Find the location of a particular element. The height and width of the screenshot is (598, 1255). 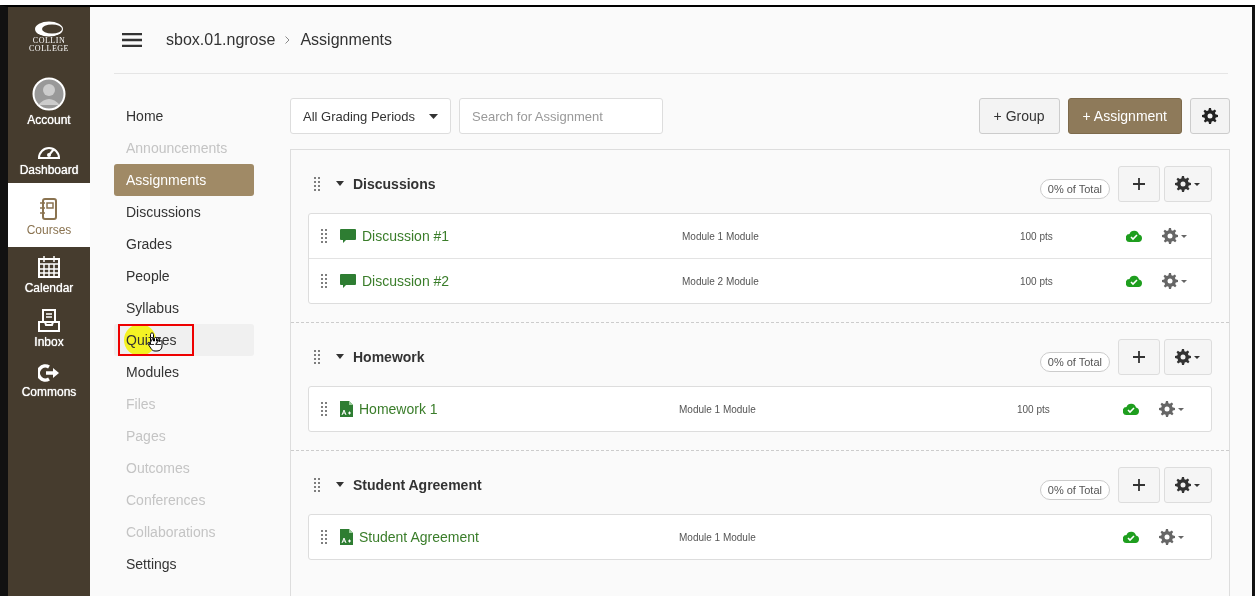

course-nav-link: Grades is located at coordinates (184, 244).